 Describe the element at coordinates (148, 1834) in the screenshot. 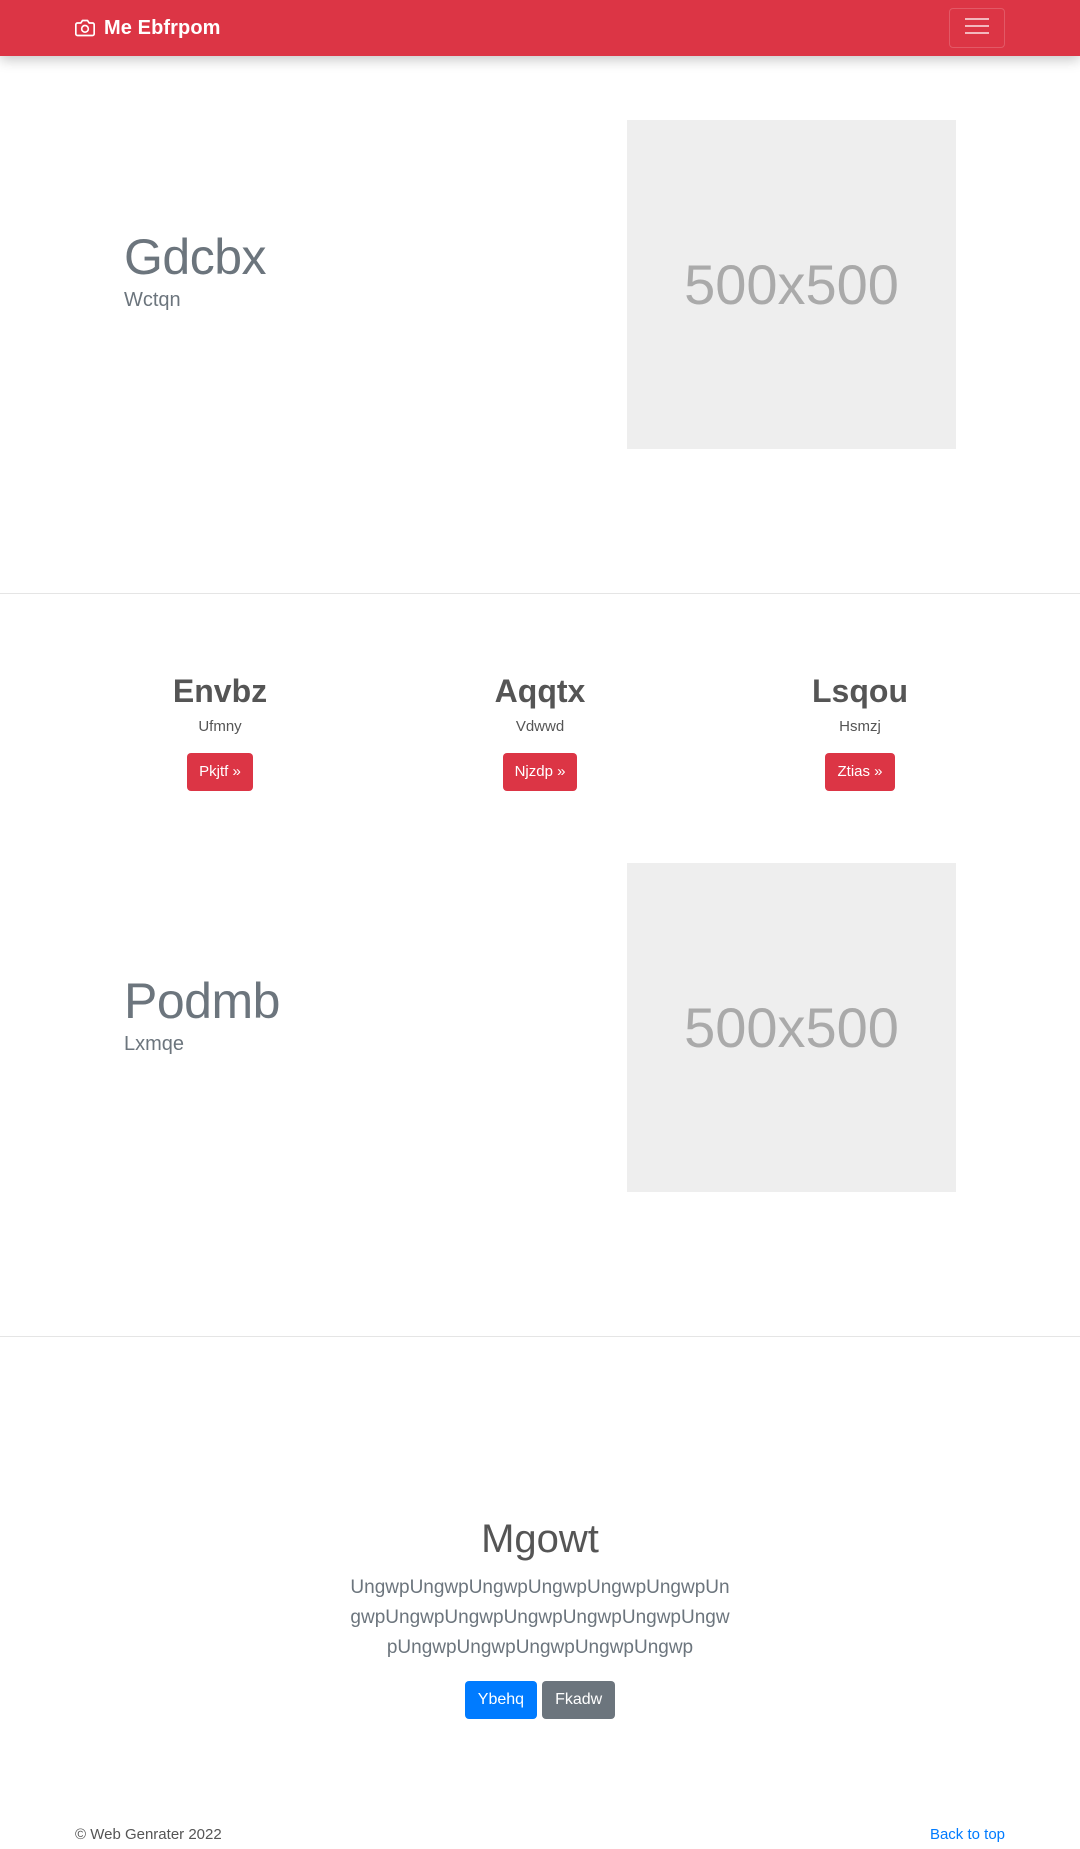

I see `footer-copyright: © Web Genrater 2022` at that location.